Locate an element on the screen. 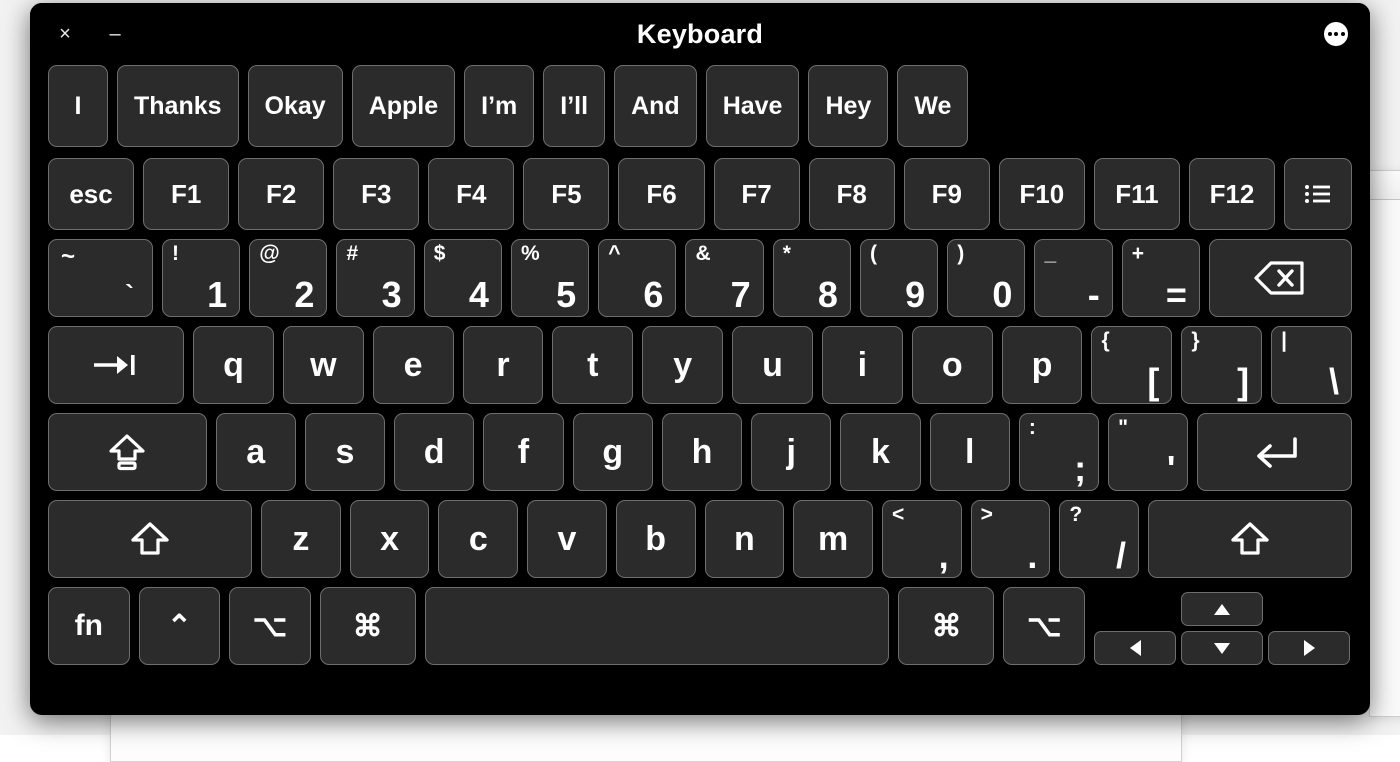 The width and height of the screenshot is (1400, 762). key-i: i is located at coordinates (862, 365).